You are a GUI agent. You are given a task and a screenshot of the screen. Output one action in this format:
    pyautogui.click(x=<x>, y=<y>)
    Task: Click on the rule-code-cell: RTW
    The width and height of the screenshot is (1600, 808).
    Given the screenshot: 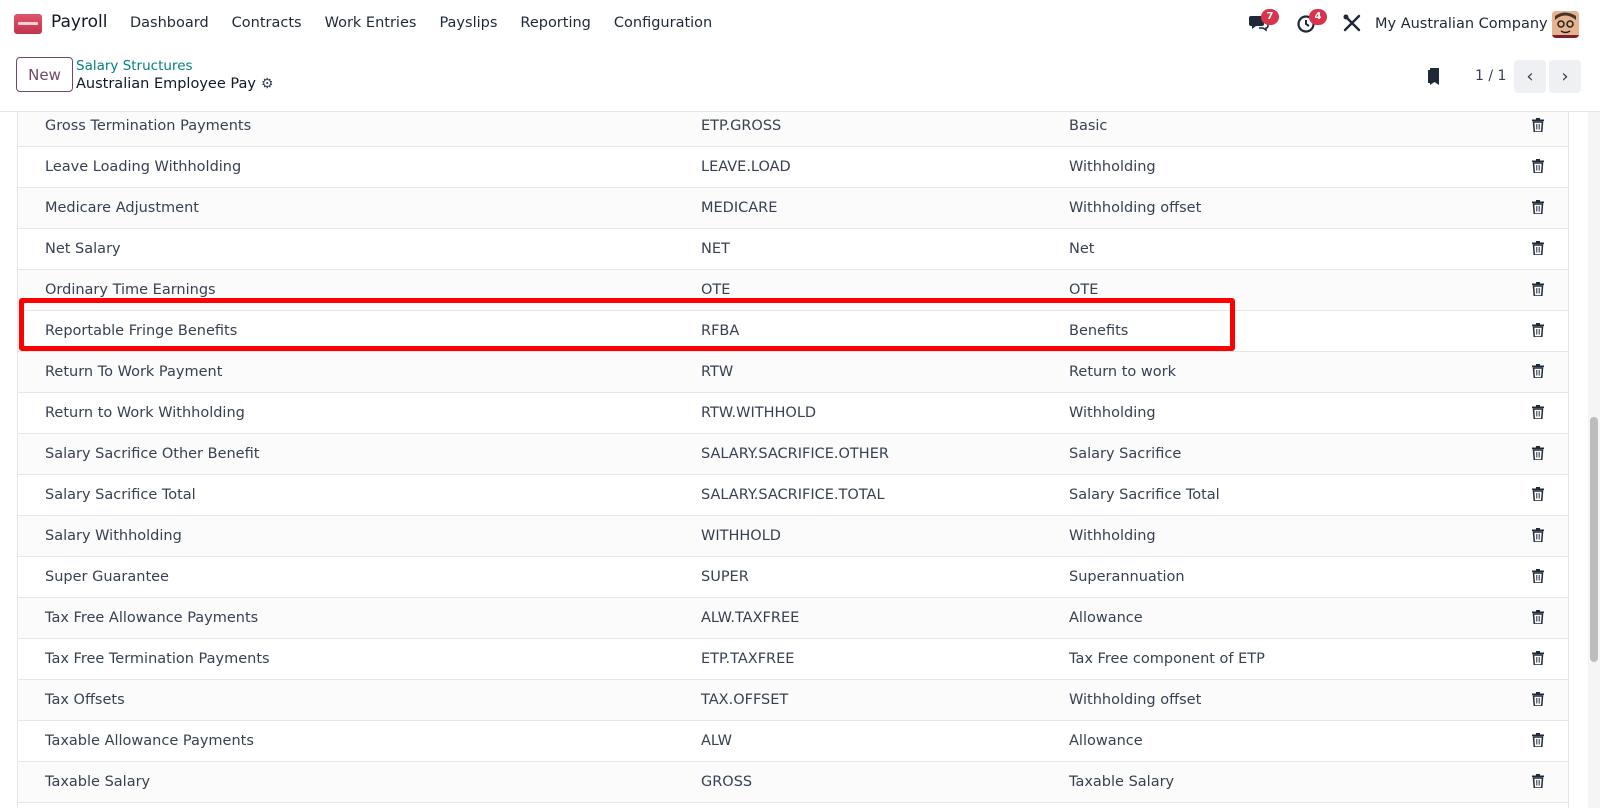 What is the action you would take?
    pyautogui.click(x=717, y=372)
    